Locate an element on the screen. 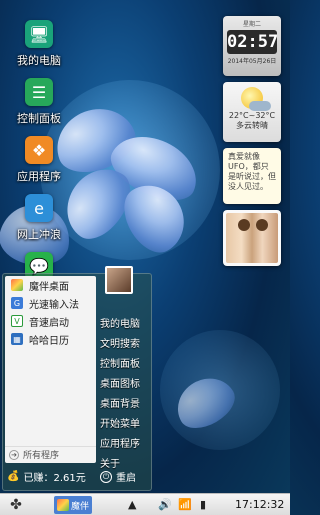  menu-link-control-panel: 控制面板 is located at coordinates (126, 362).